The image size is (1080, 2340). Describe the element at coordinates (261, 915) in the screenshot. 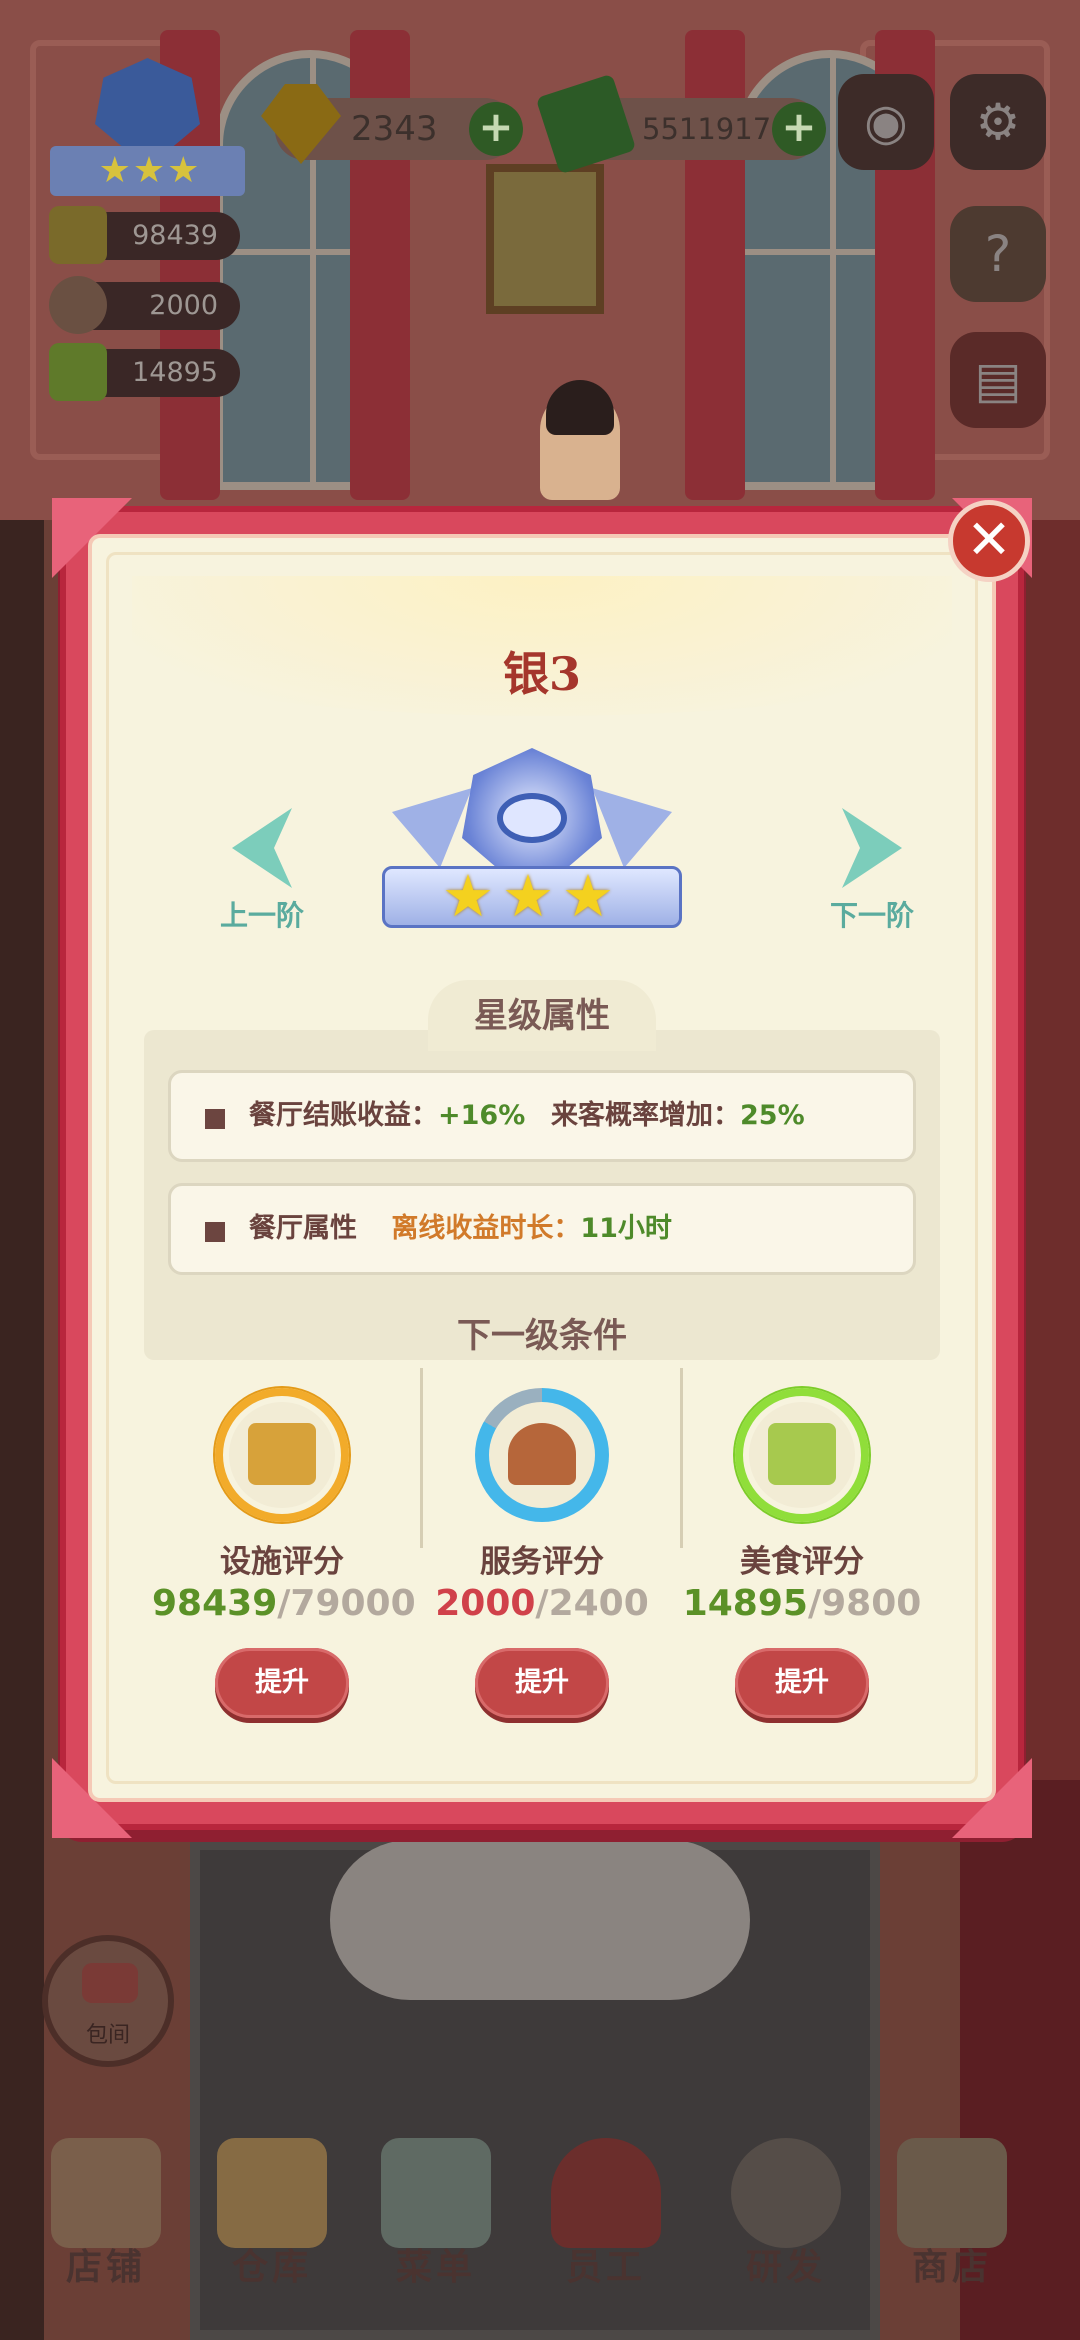

I see `previous-tier-label: 上一阶` at that location.